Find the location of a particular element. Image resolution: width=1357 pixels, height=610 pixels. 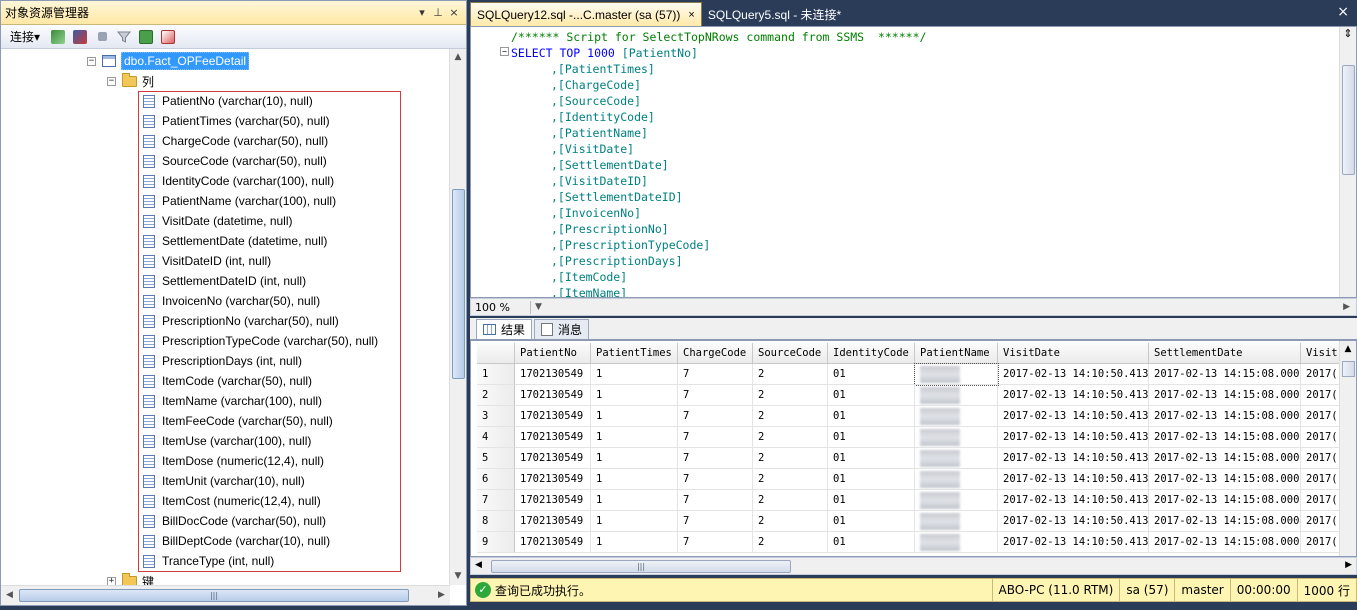

grid-row-number: 8 is located at coordinates (496, 521).